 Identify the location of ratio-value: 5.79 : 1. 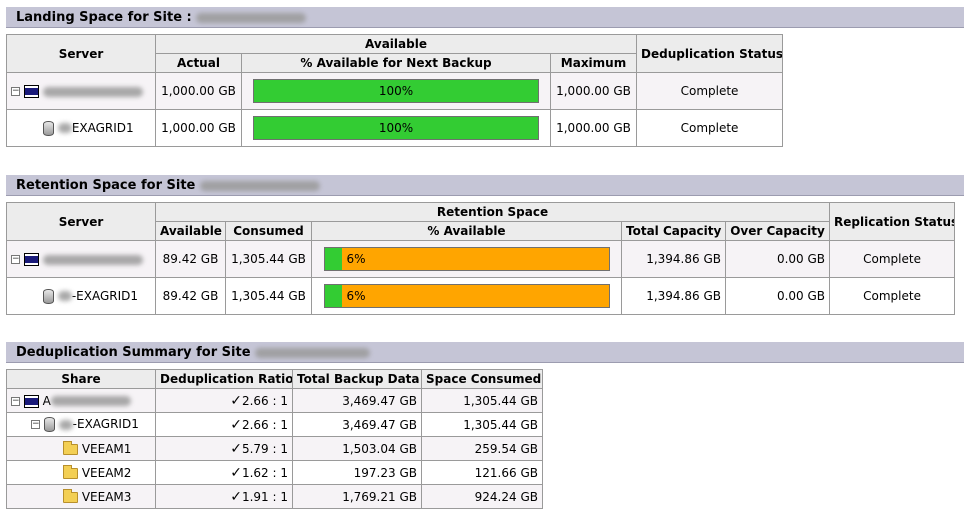
(264, 448).